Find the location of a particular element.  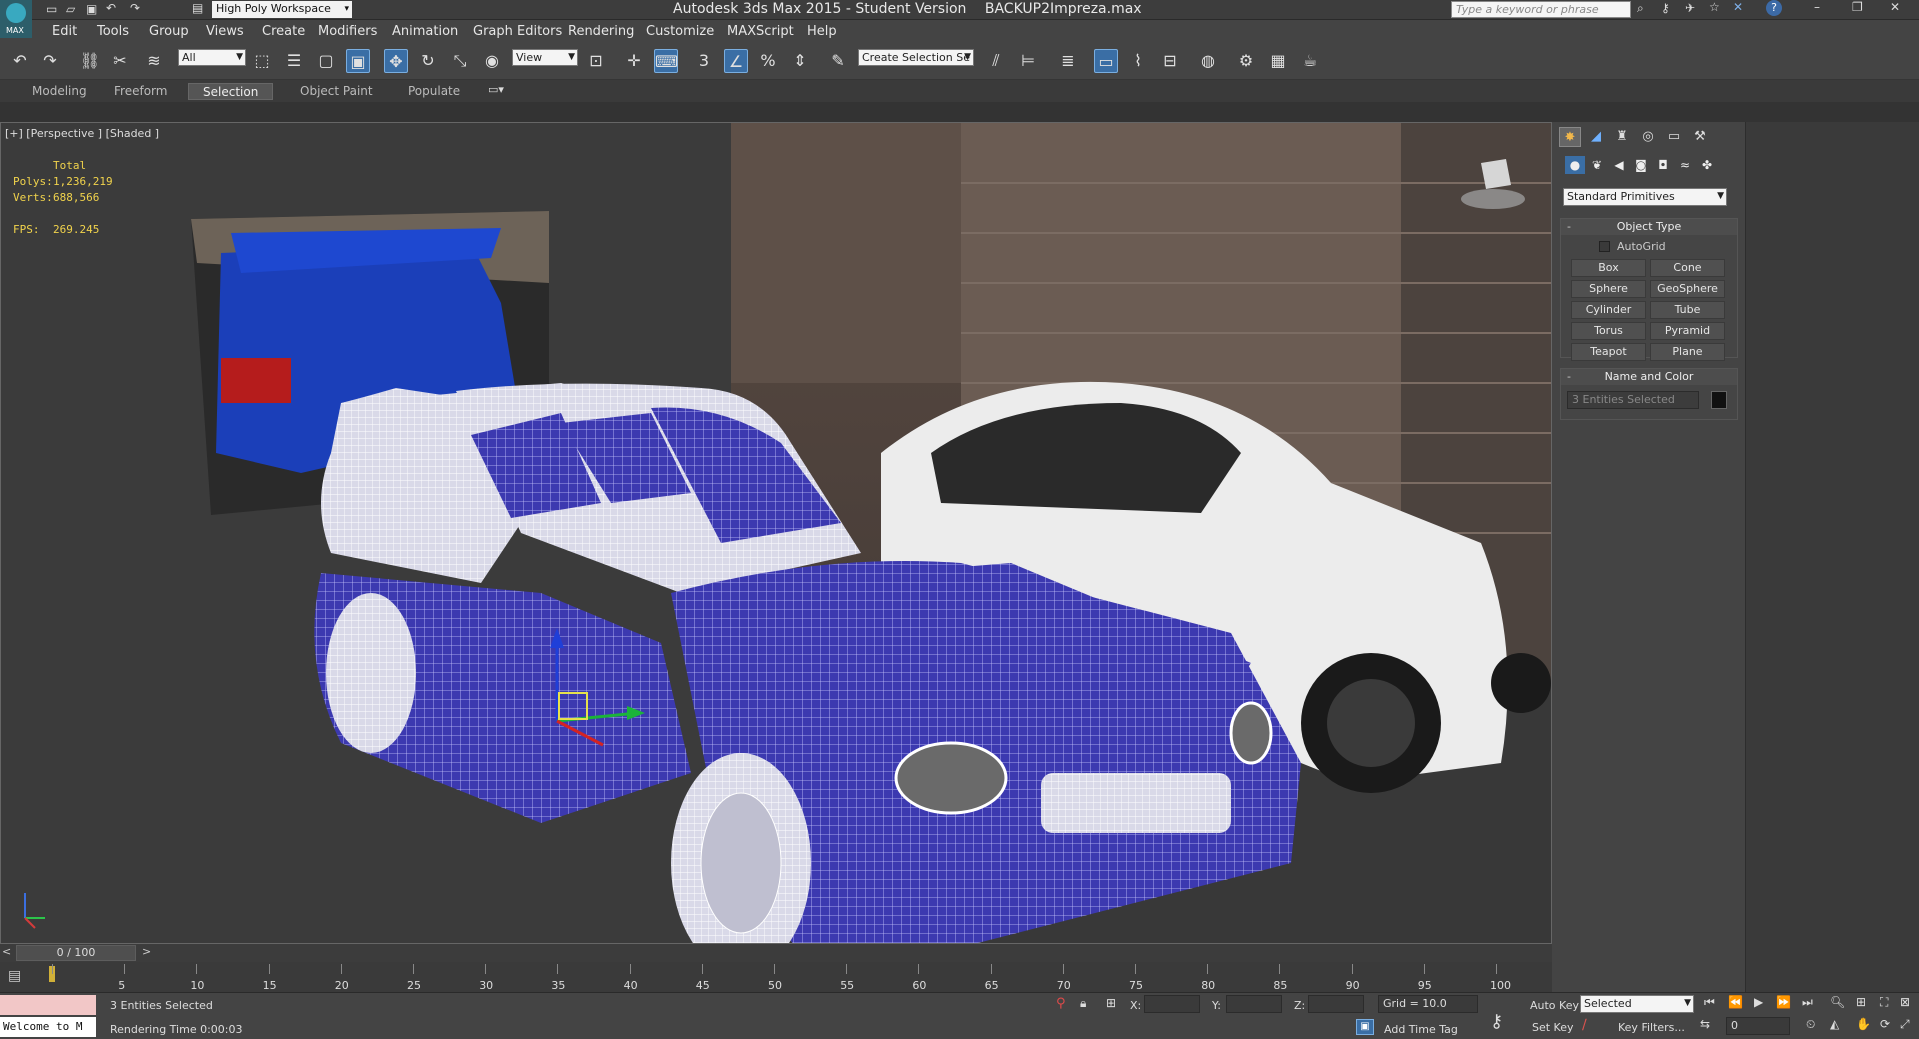

shapes-icon: ❦ is located at coordinates (1597, 165).